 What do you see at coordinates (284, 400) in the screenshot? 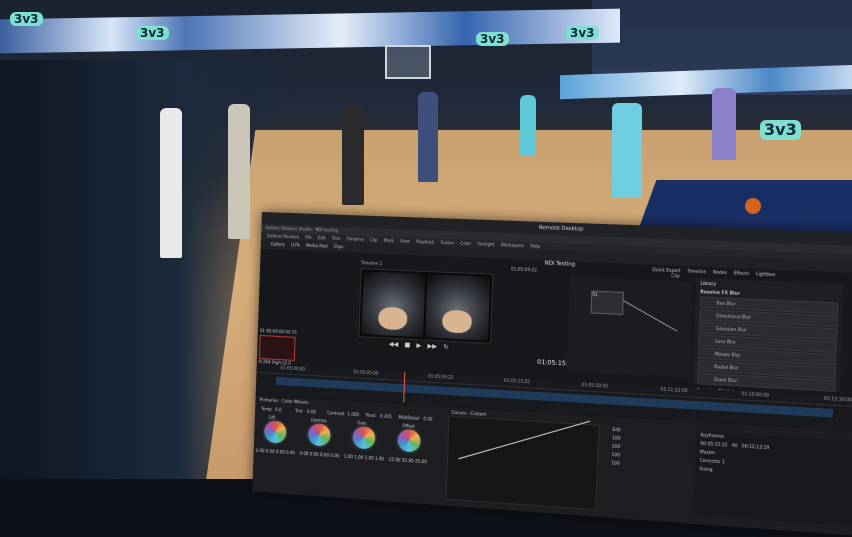
I see `primaries-label: Primaries - Color Wheels` at bounding box center [284, 400].